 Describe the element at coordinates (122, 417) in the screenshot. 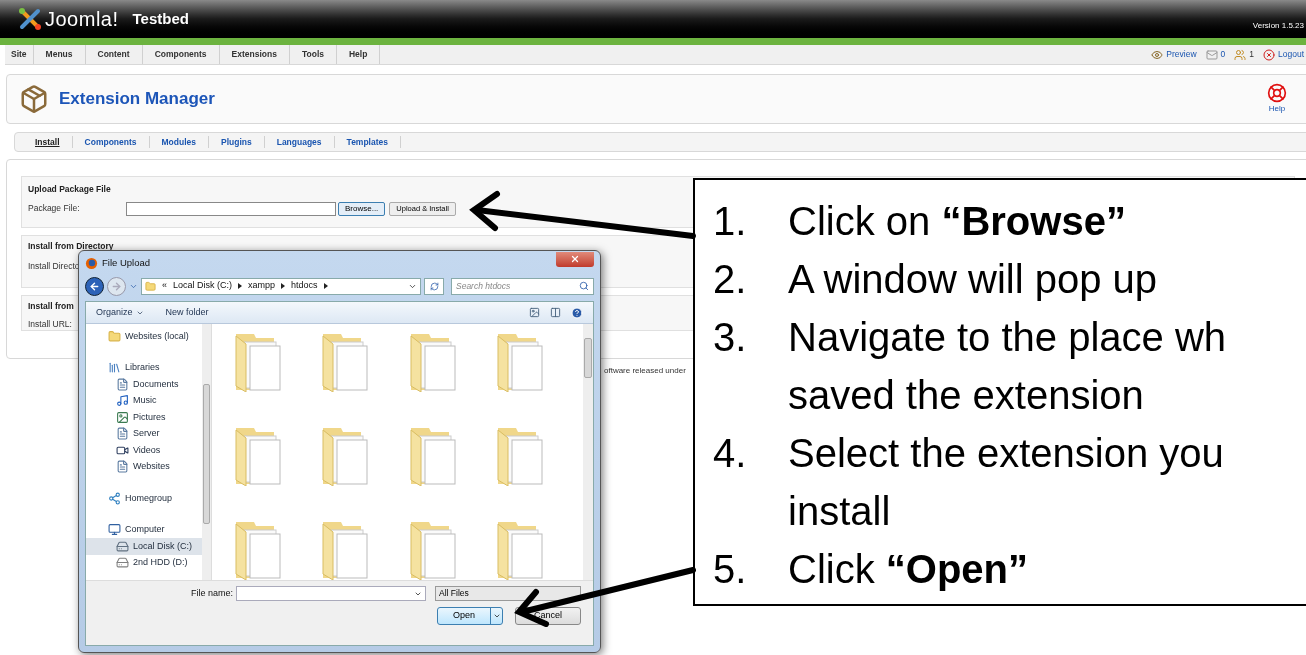

I see `picture-icon` at that location.